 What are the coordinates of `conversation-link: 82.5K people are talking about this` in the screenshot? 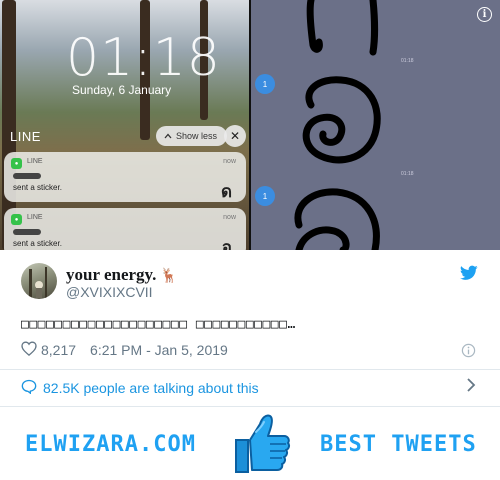 It's located at (140, 388).